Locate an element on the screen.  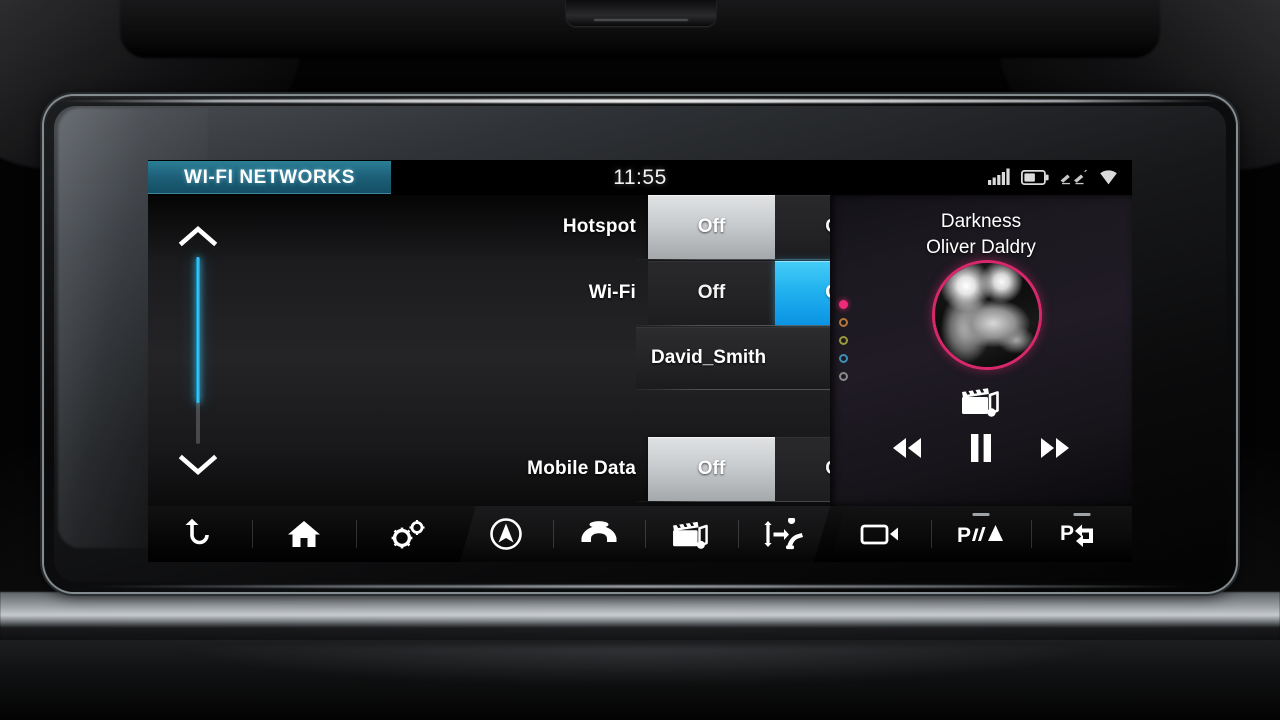
park-assist-sensors-button: P is located at coordinates (981, 534).